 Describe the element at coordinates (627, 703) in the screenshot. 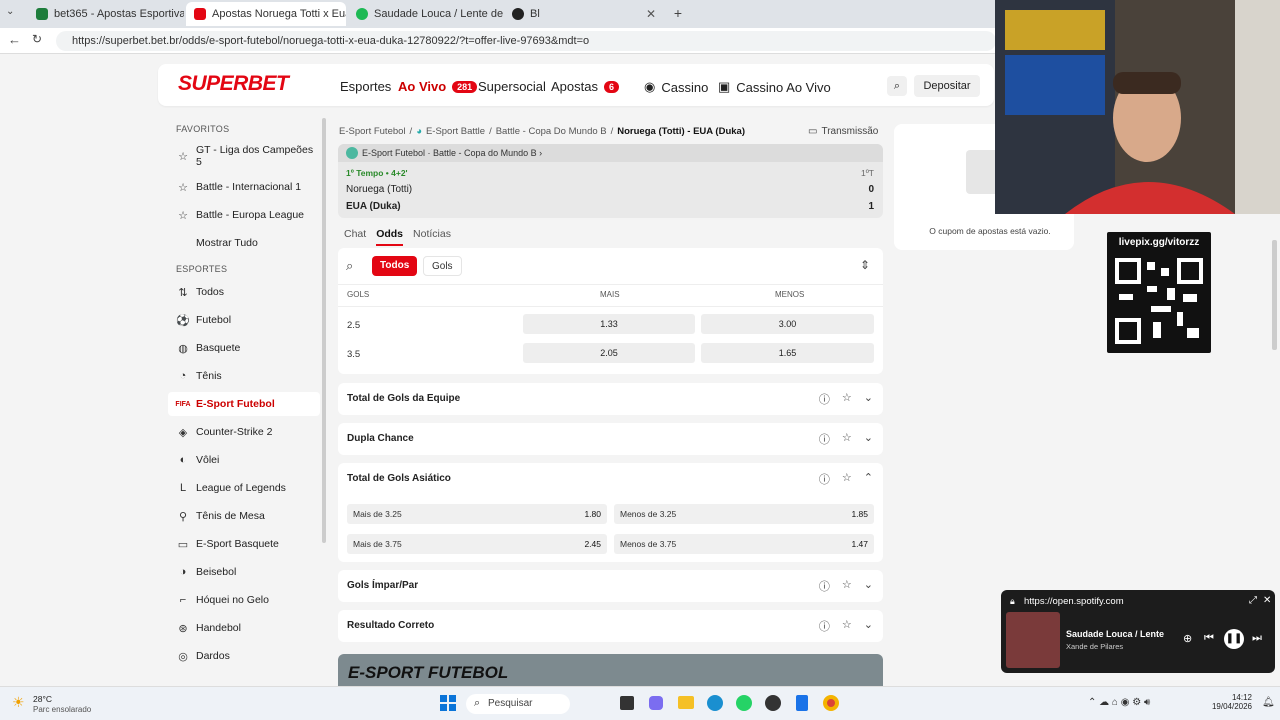

I see `task-view-icon` at that location.